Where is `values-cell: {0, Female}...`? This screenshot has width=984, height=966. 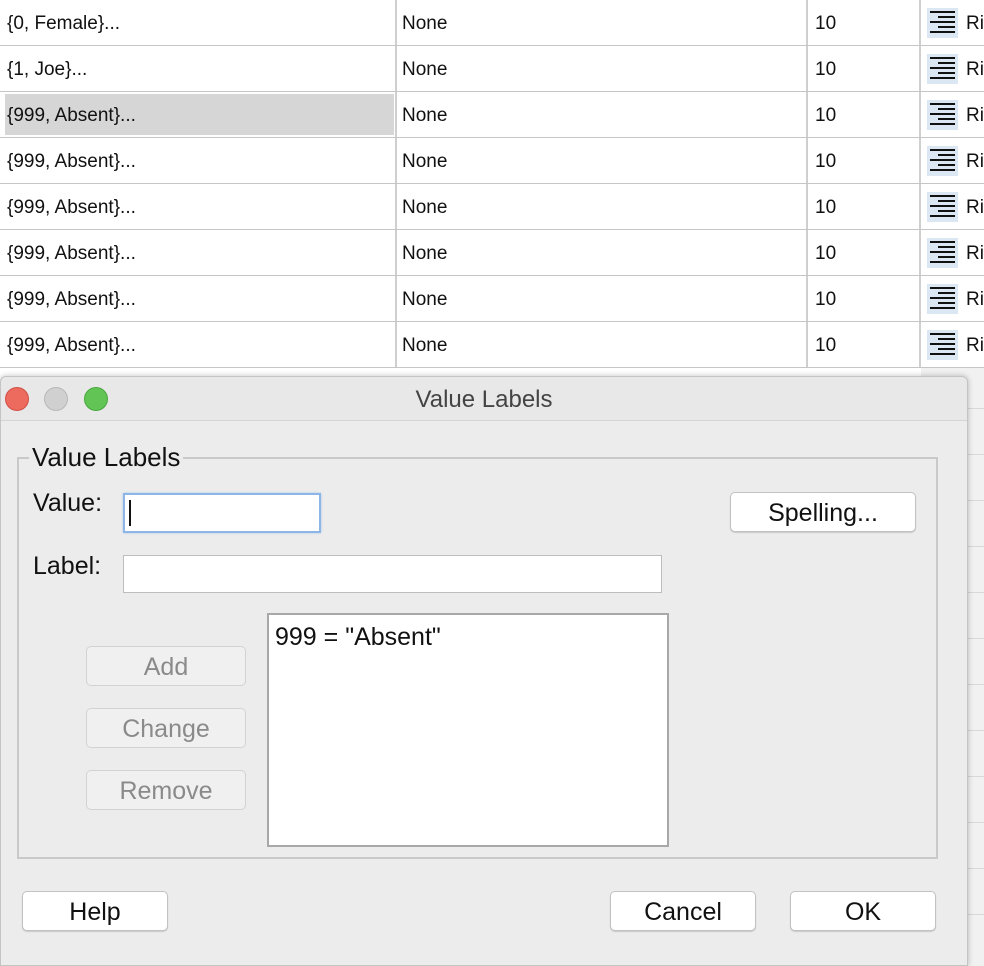
values-cell: {0, Female}... is located at coordinates (197, 22).